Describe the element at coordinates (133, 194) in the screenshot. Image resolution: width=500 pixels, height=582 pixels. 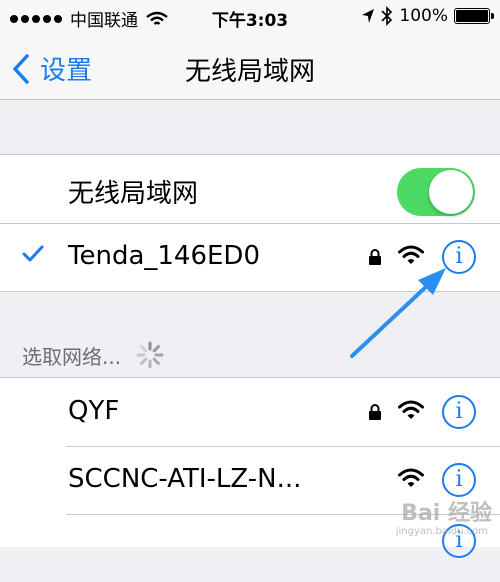
I see `wifi-toggle-label: 无线局域网` at that location.